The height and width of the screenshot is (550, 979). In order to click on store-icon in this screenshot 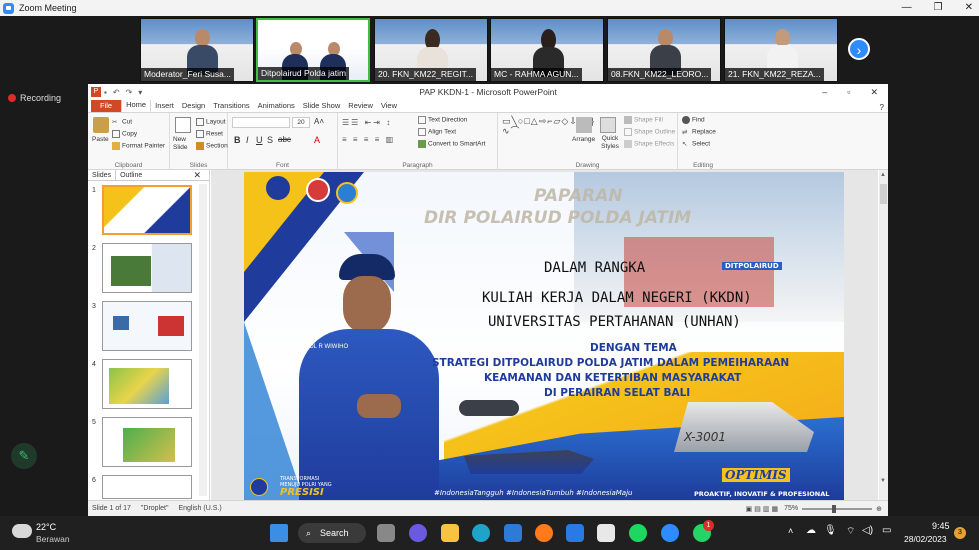, I will do `click(575, 533)`.